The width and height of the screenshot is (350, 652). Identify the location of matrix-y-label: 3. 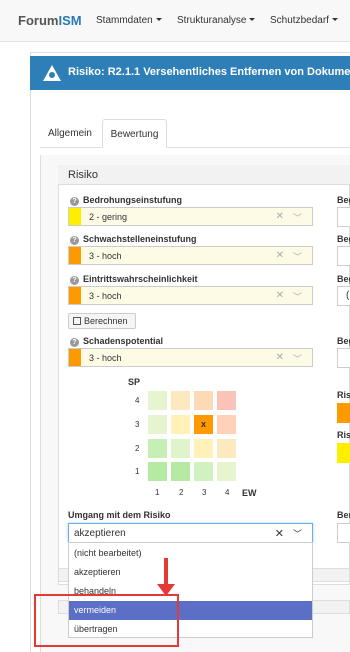
(137, 424).